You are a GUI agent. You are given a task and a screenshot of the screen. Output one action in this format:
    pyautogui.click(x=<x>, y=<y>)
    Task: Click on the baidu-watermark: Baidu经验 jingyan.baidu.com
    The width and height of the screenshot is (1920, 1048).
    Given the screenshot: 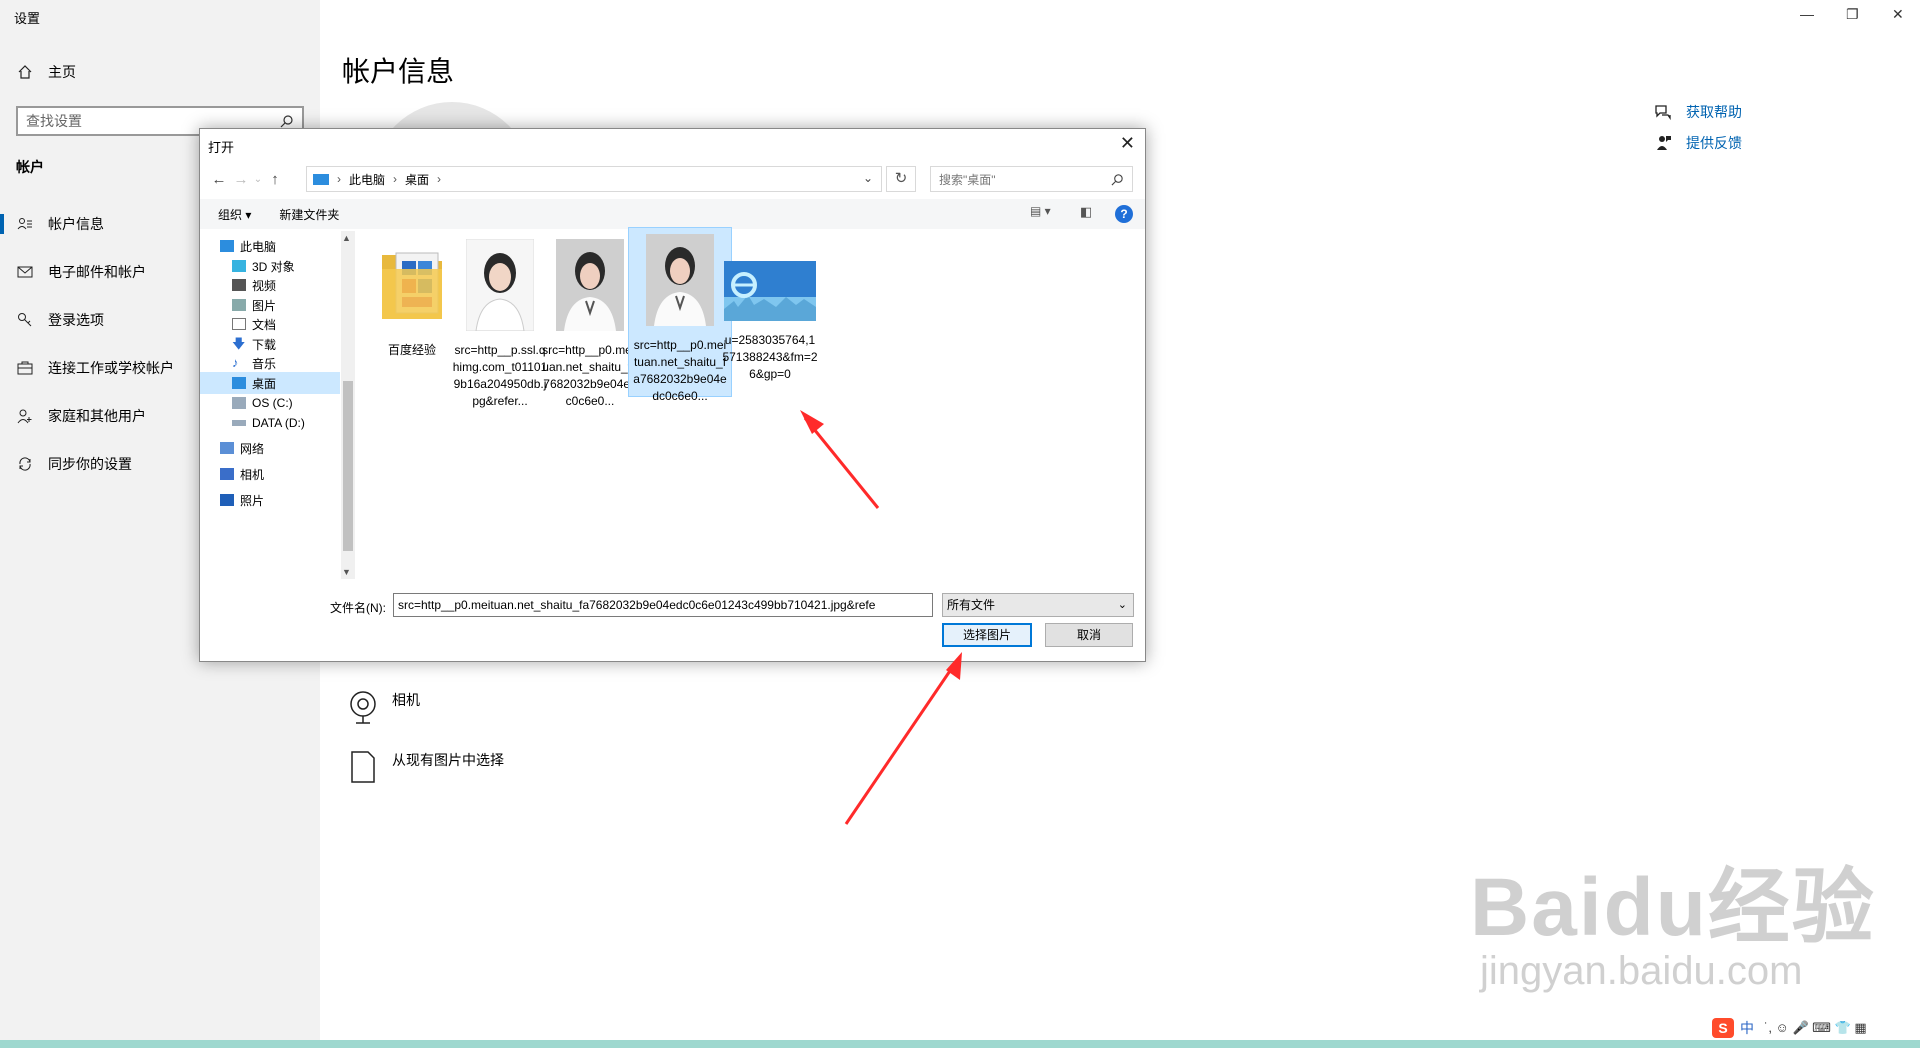 What is the action you would take?
    pyautogui.click(x=1673, y=917)
    